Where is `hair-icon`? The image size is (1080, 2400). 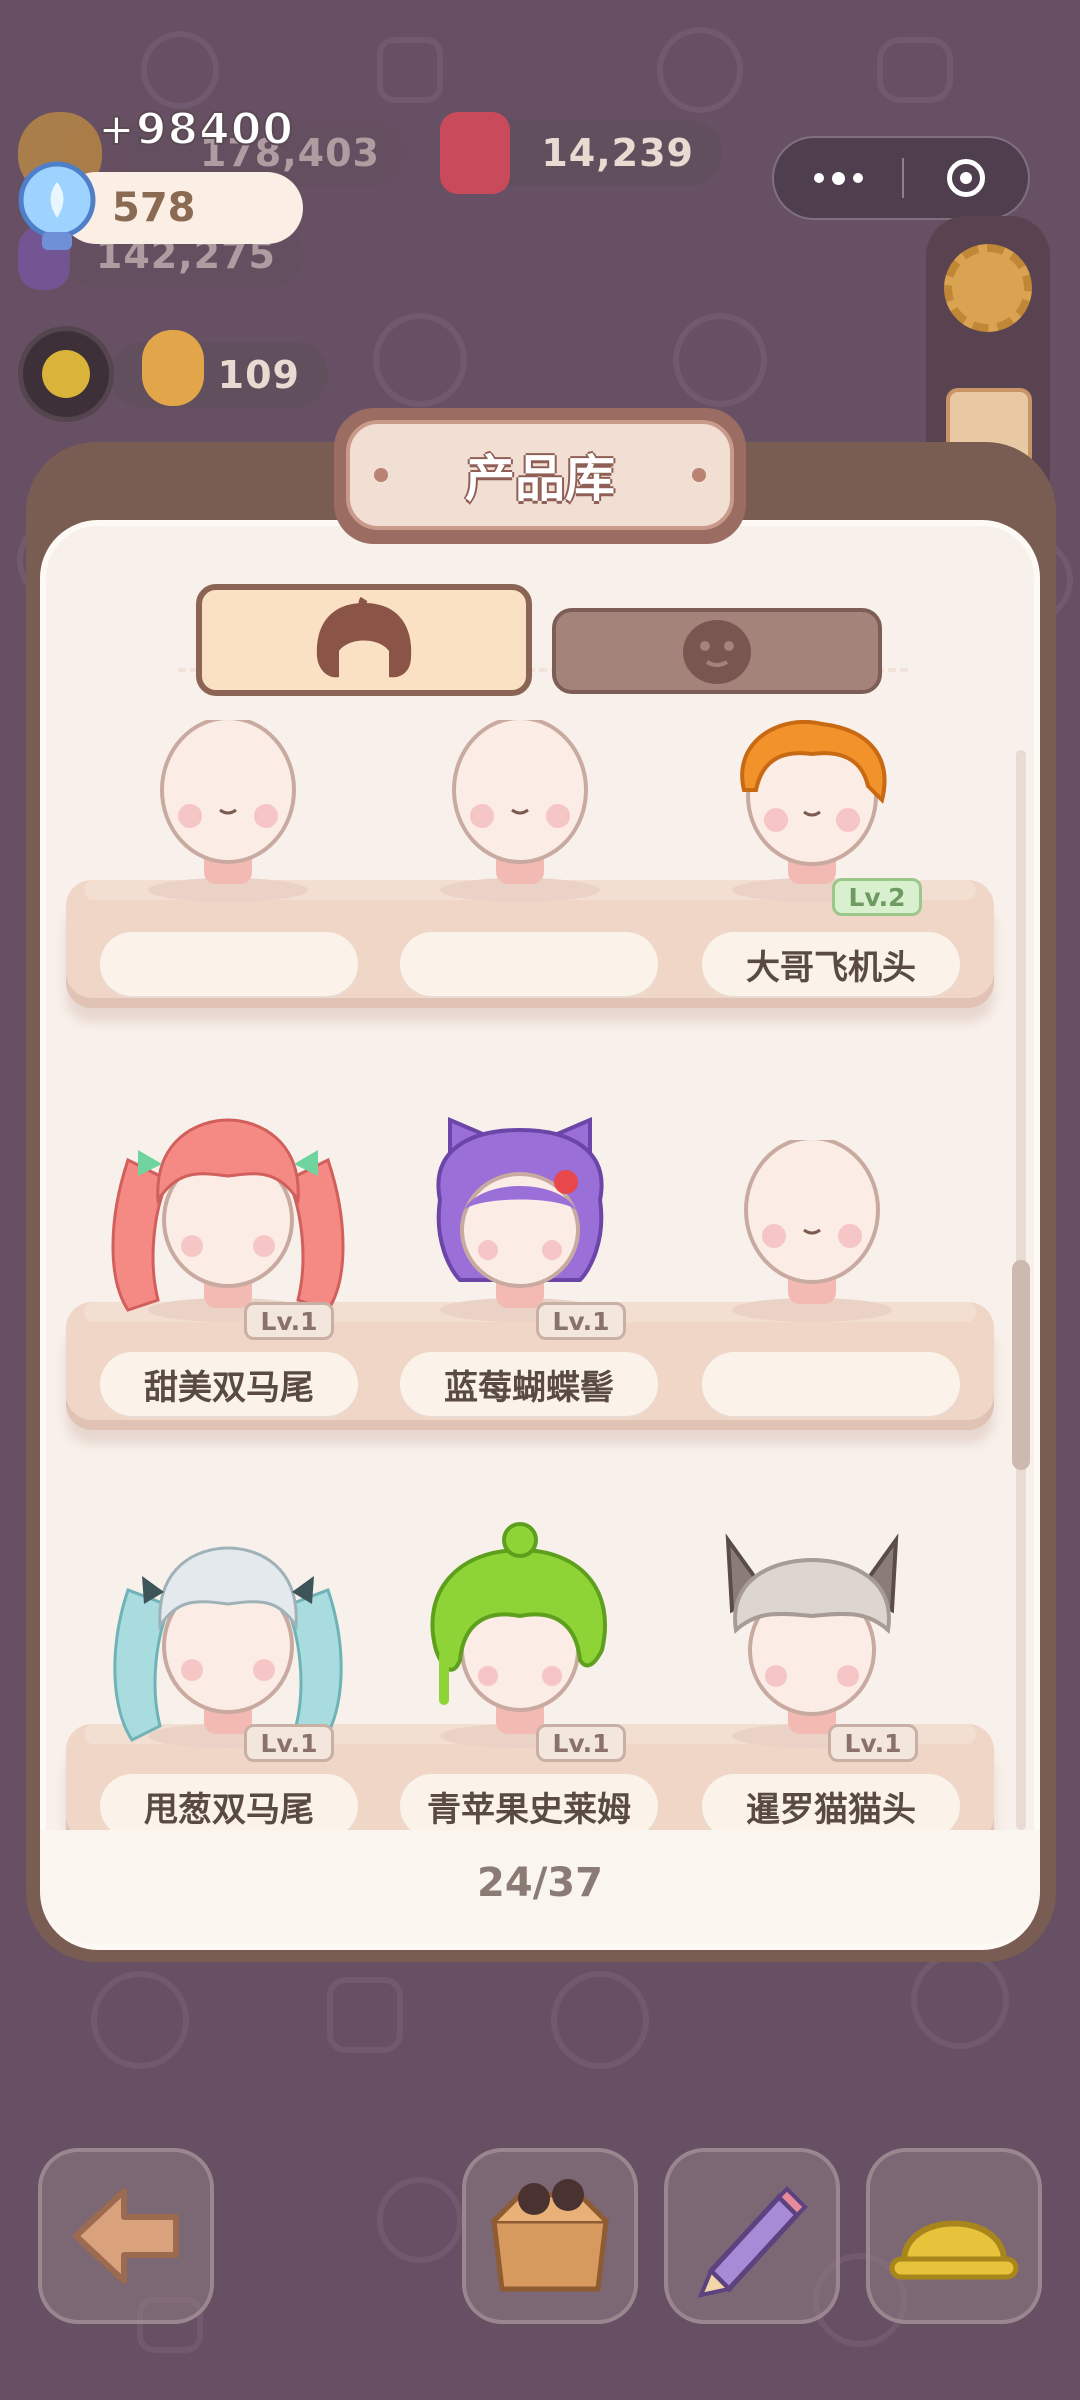
hair-icon is located at coordinates (364, 637).